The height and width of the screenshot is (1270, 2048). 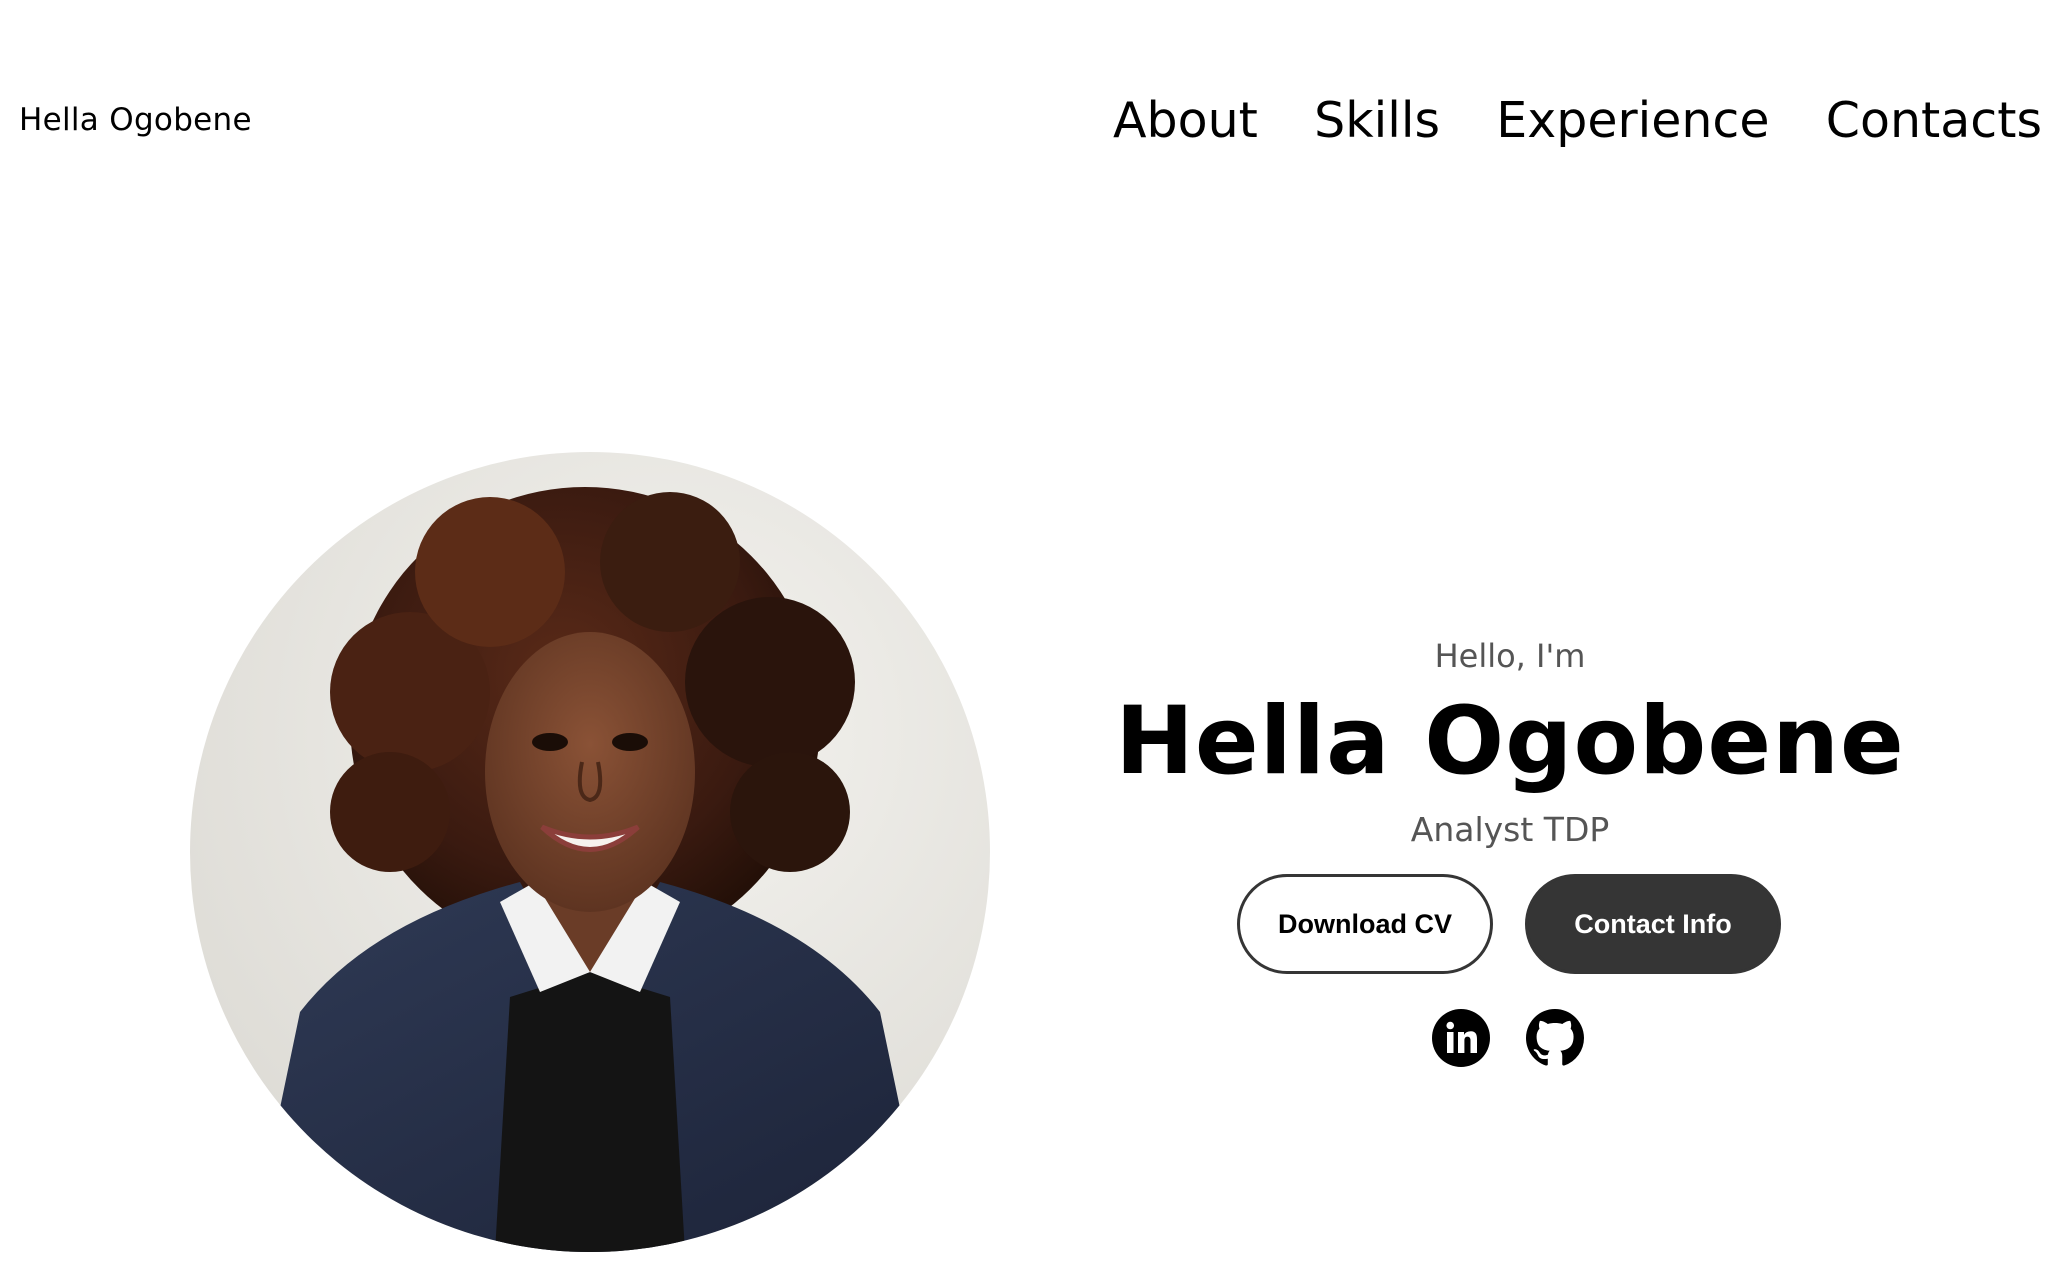 What do you see at coordinates (1934, 120) in the screenshot?
I see `nav-link-contacts: Contacts` at bounding box center [1934, 120].